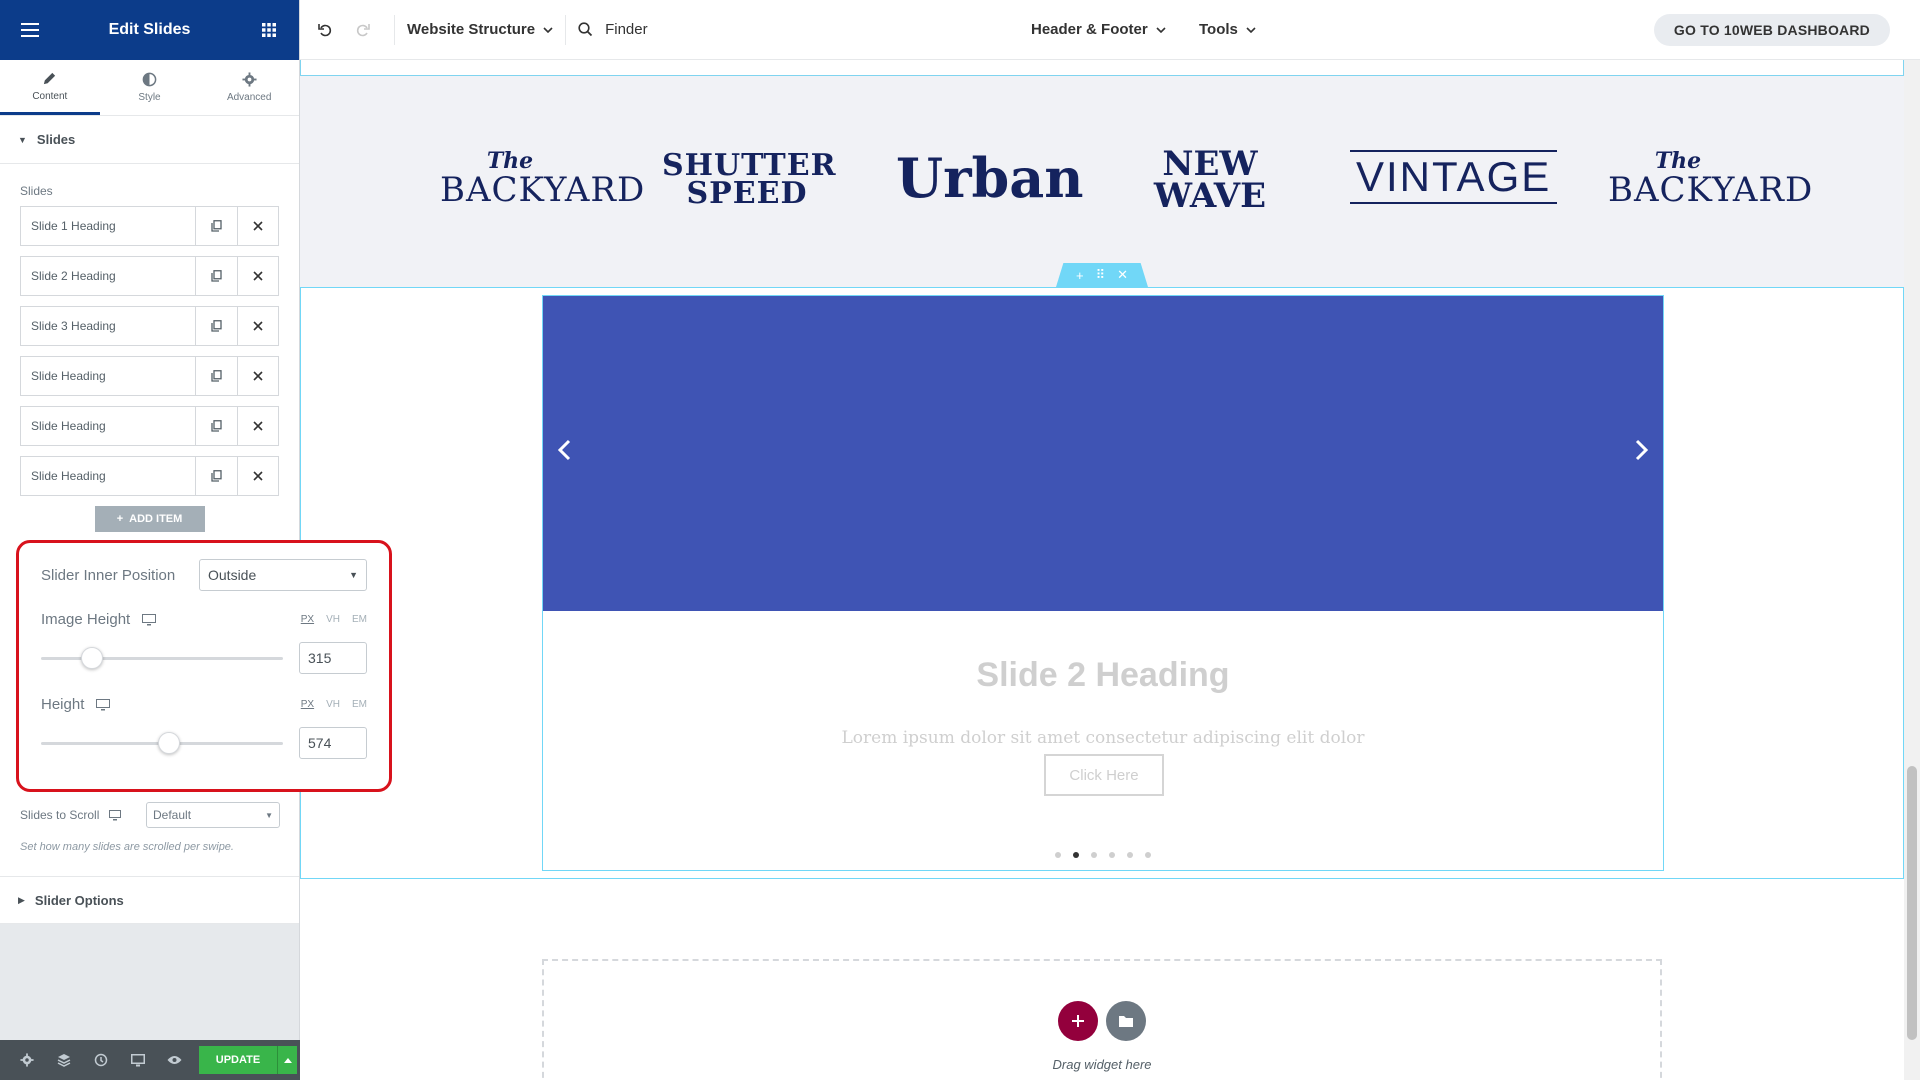 This screenshot has width=1920, height=1080. Describe the element at coordinates (63, 1060) in the screenshot. I see `layers-icon` at that location.